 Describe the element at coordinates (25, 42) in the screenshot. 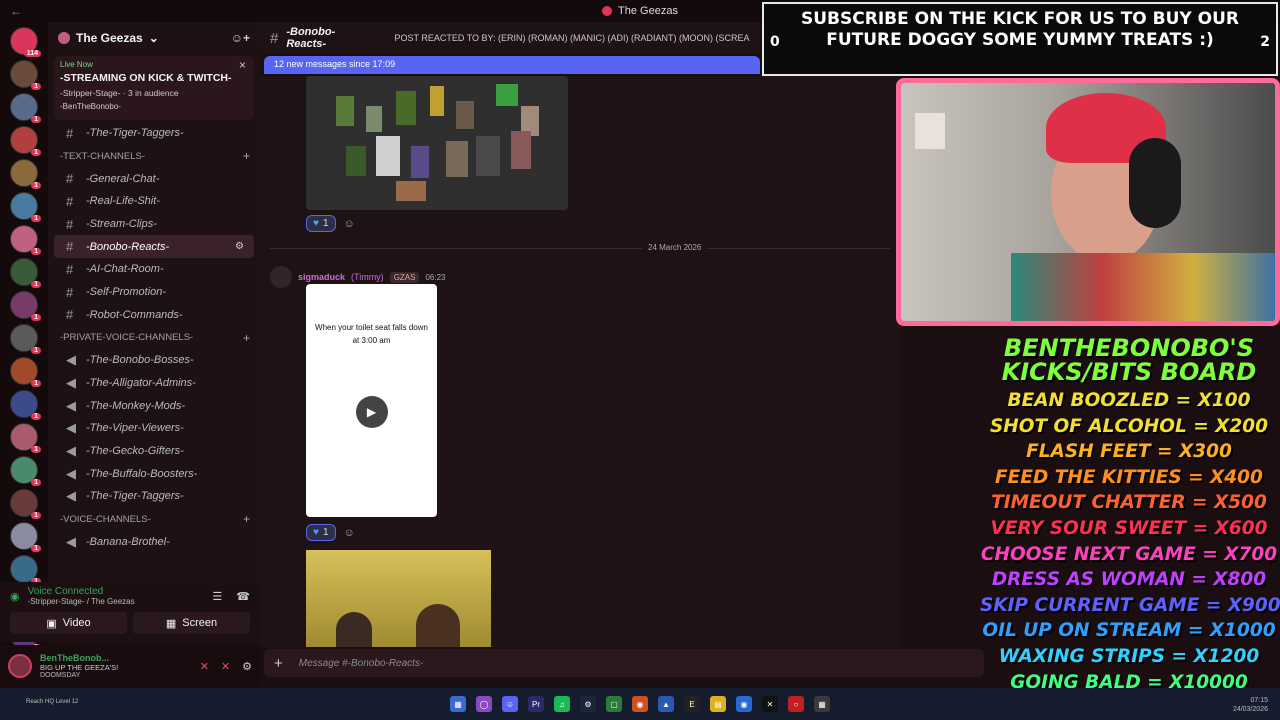

I see `server-icon: 114` at that location.